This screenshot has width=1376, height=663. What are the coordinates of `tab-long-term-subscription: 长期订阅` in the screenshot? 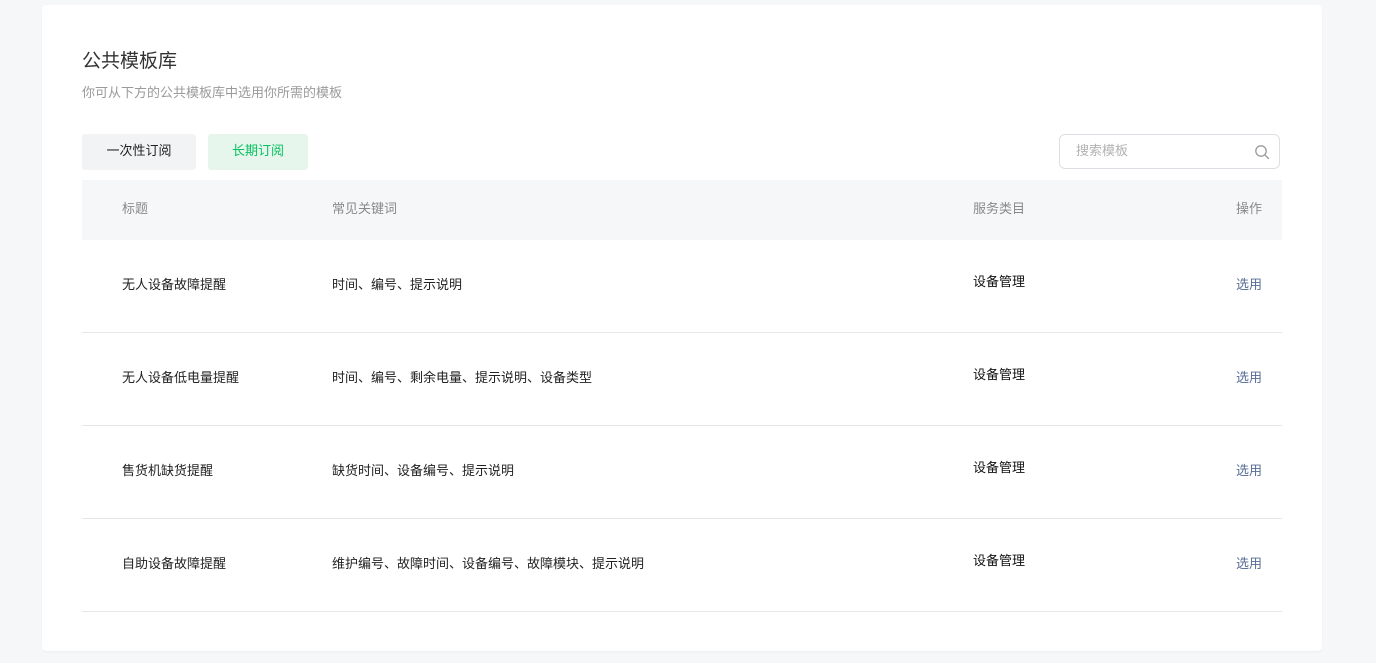 It's located at (258, 152).